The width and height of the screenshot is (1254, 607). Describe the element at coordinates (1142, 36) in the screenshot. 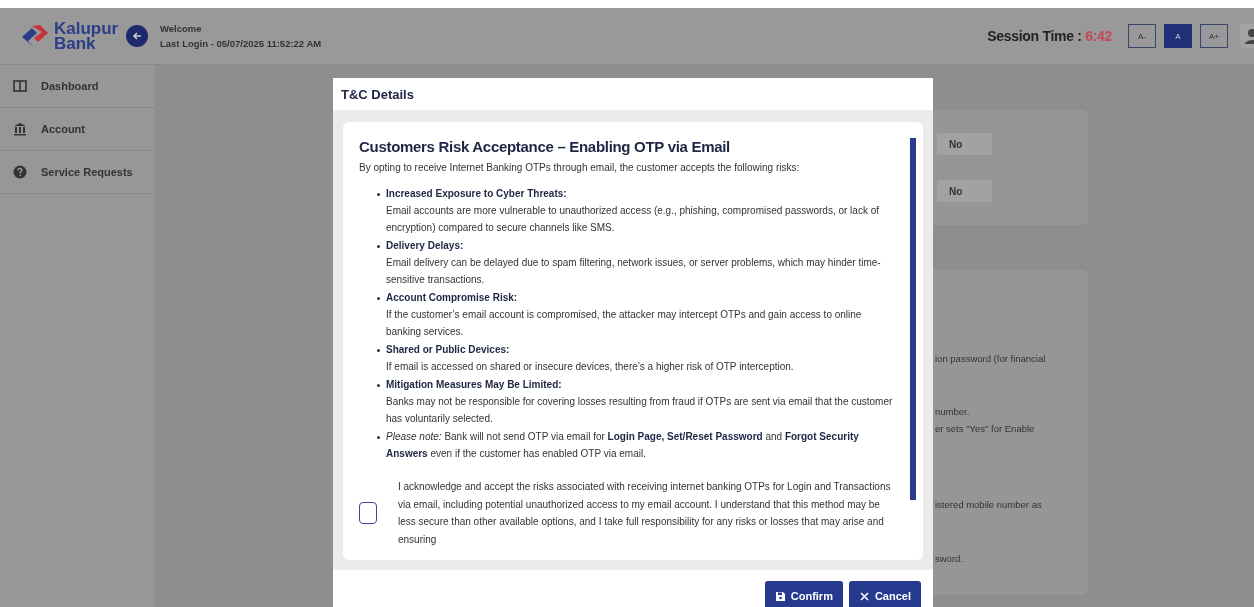

I see `font-size-button: A-` at that location.